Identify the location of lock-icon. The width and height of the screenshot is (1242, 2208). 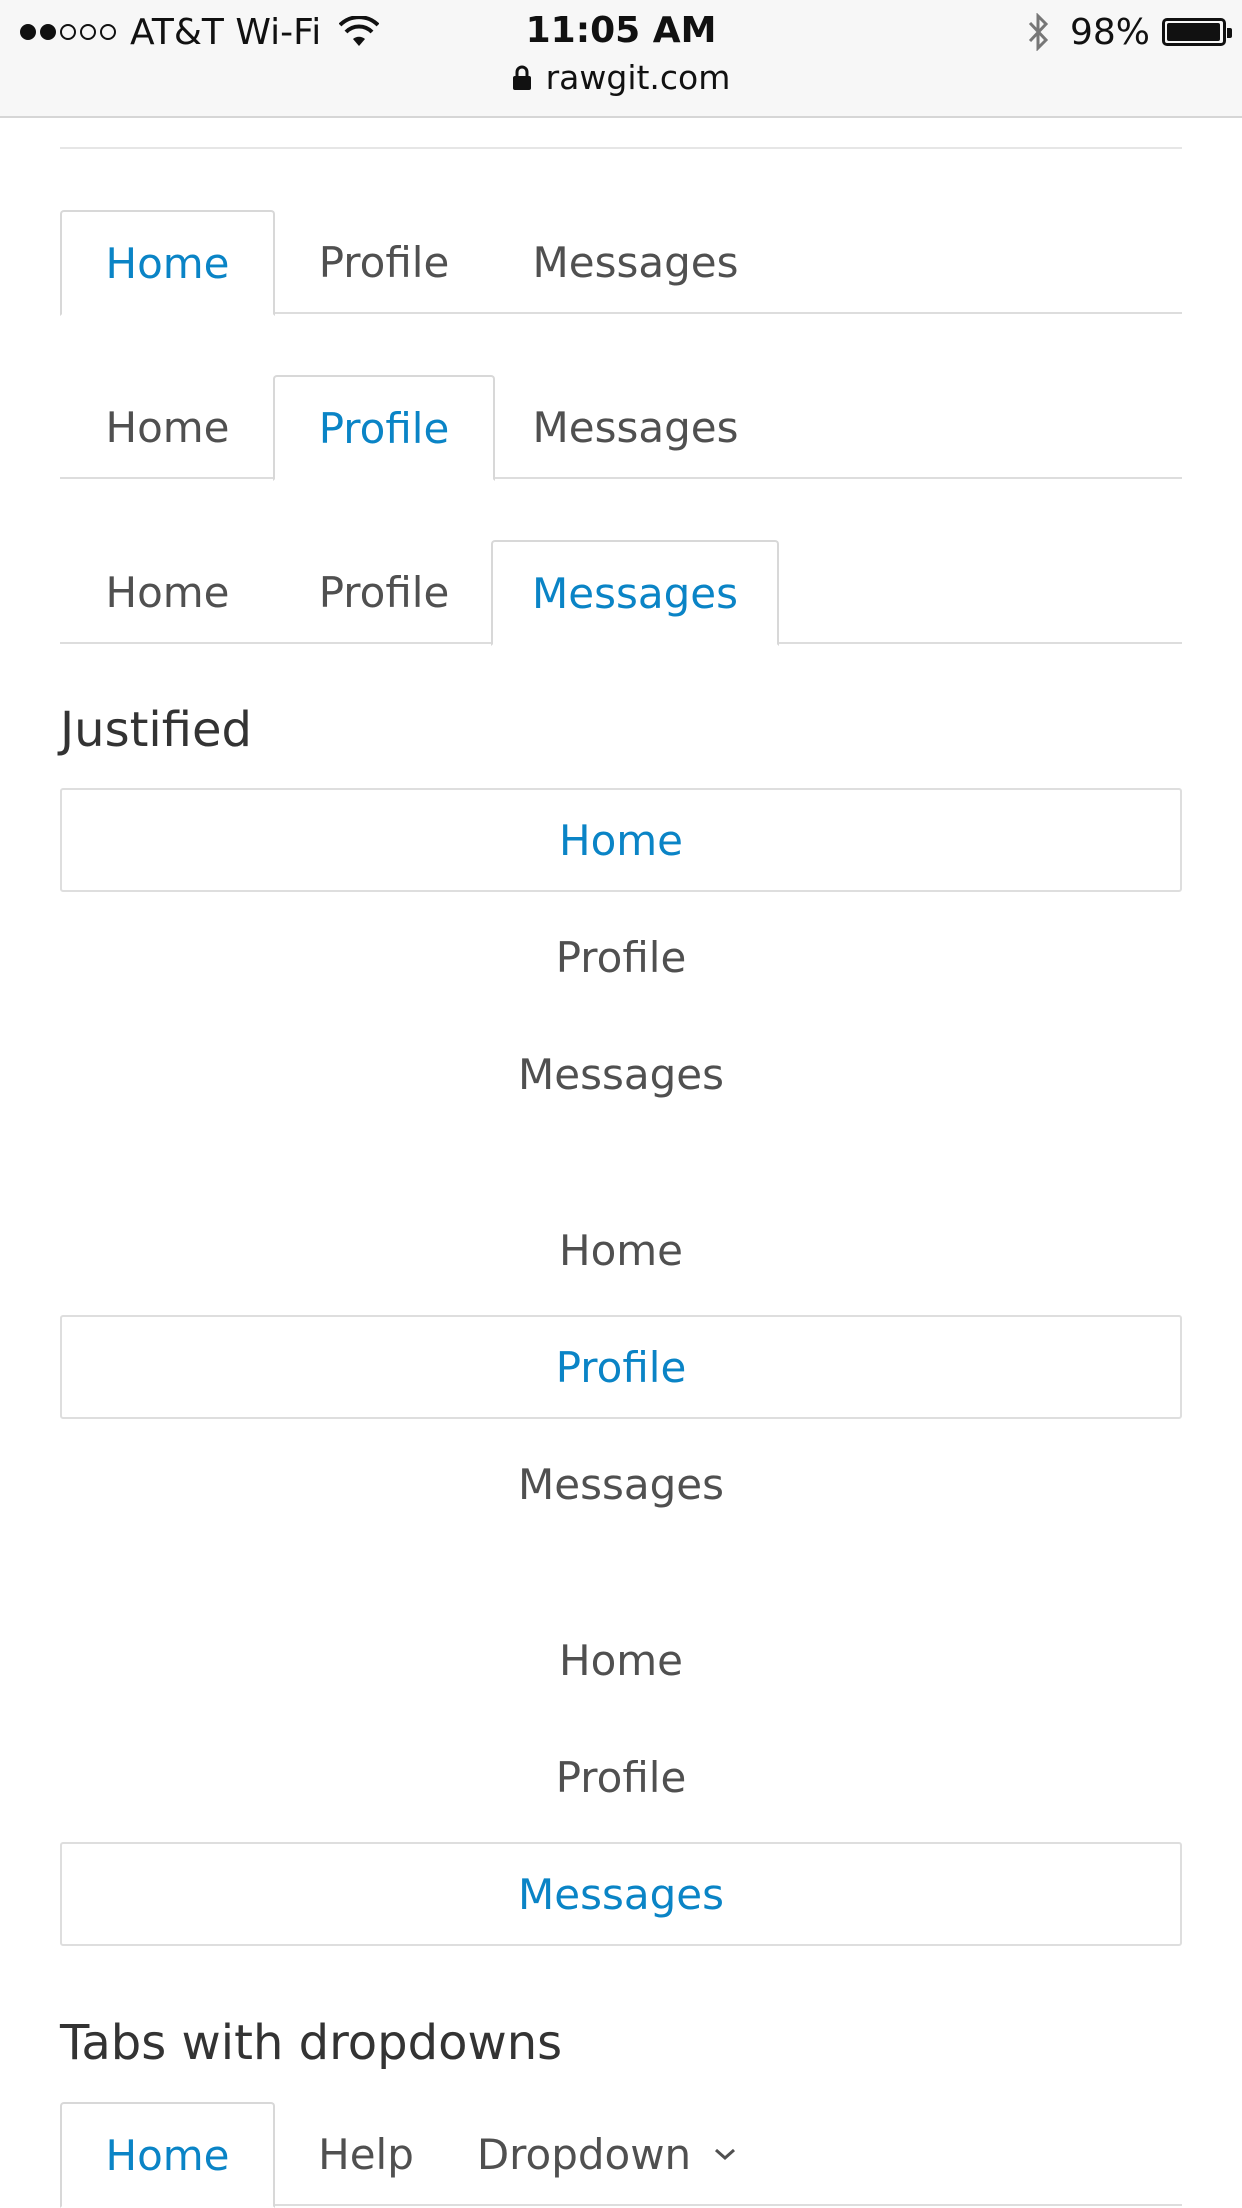
(521, 77).